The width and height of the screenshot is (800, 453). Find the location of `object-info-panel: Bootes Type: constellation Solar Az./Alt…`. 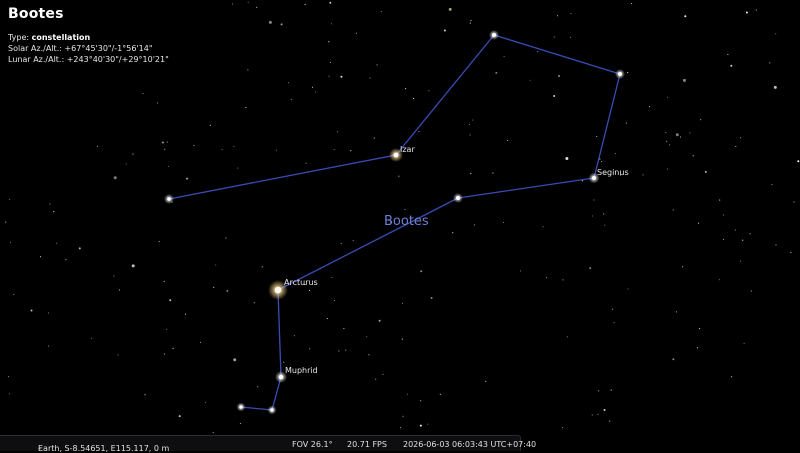

object-info-panel: Bootes Type: constellation Solar Az./Alt… is located at coordinates (88, 35).